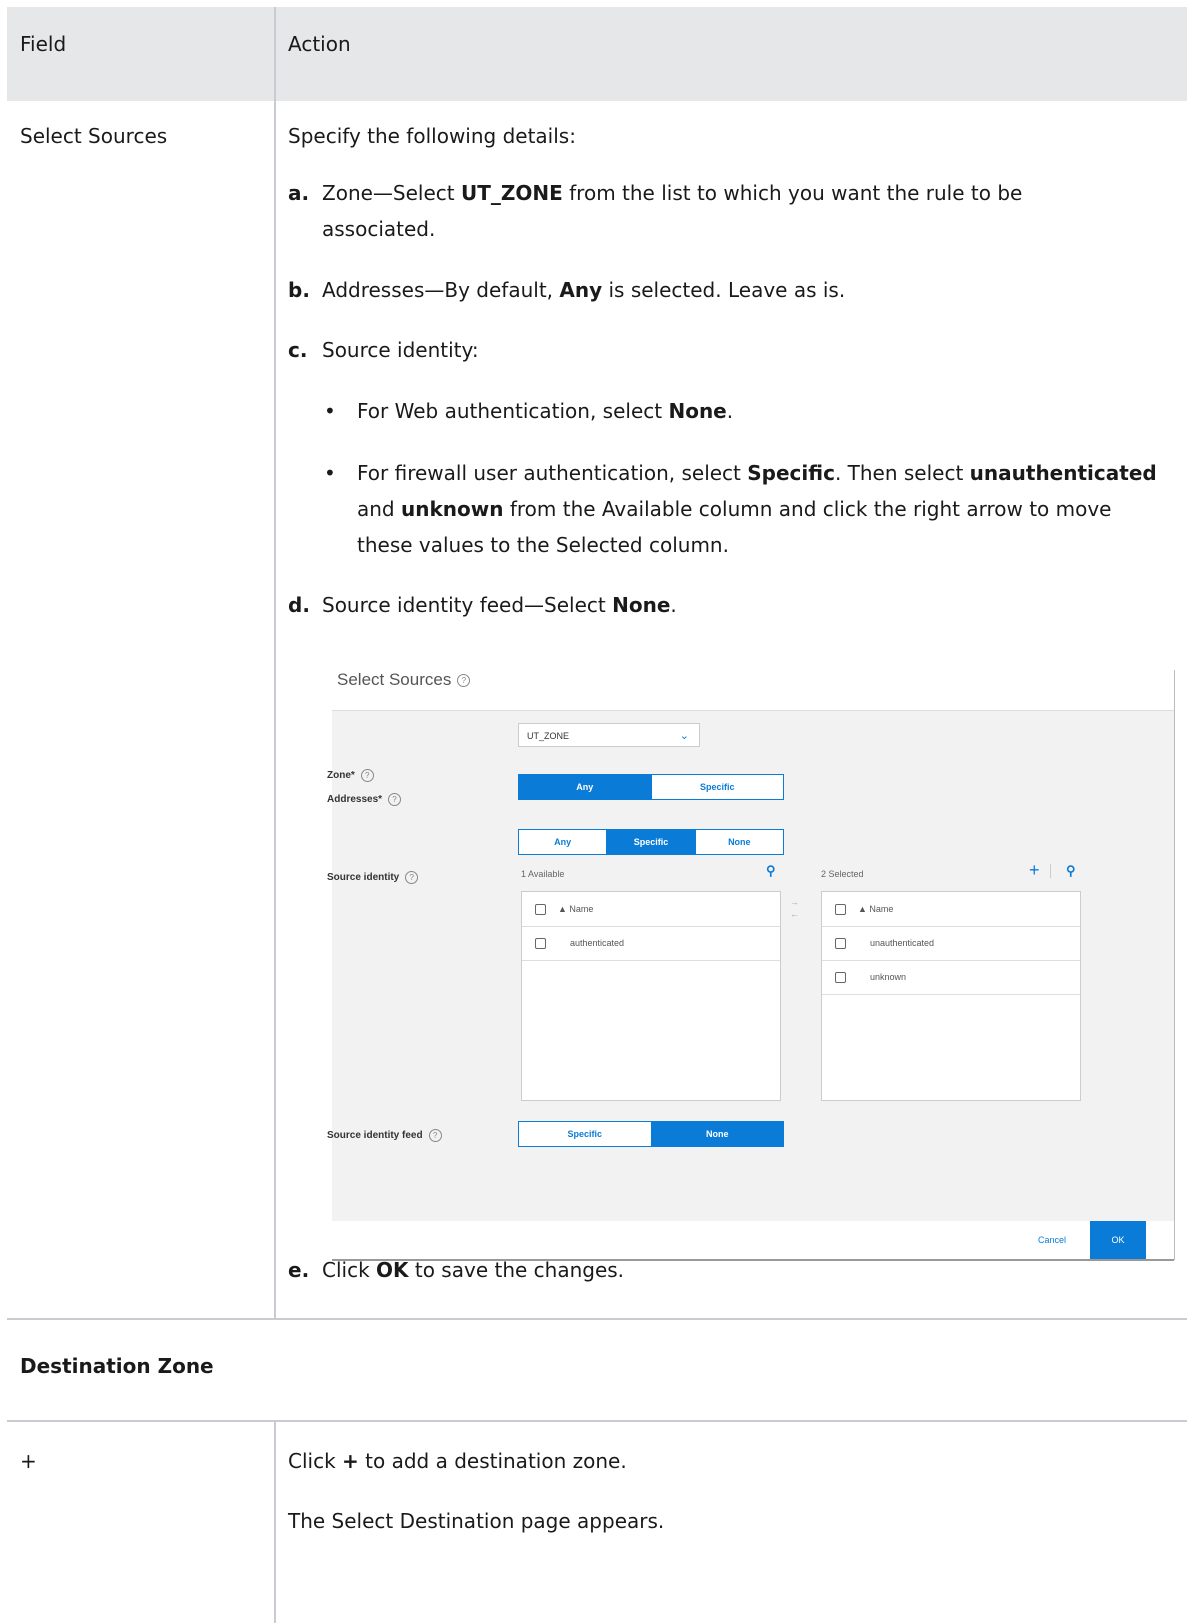 The image size is (1187, 1623). What do you see at coordinates (1034, 870) in the screenshot?
I see `add-icon: +` at bounding box center [1034, 870].